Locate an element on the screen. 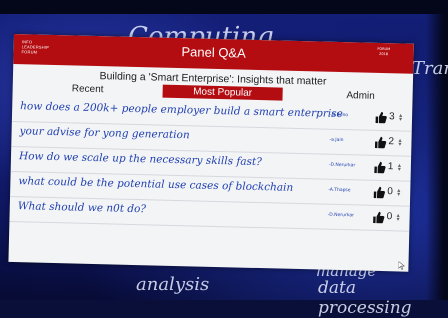 Image resolution: width=448 pixels, height=318 pixels. backdrop-word-trans: Trans is located at coordinates (430, 68).